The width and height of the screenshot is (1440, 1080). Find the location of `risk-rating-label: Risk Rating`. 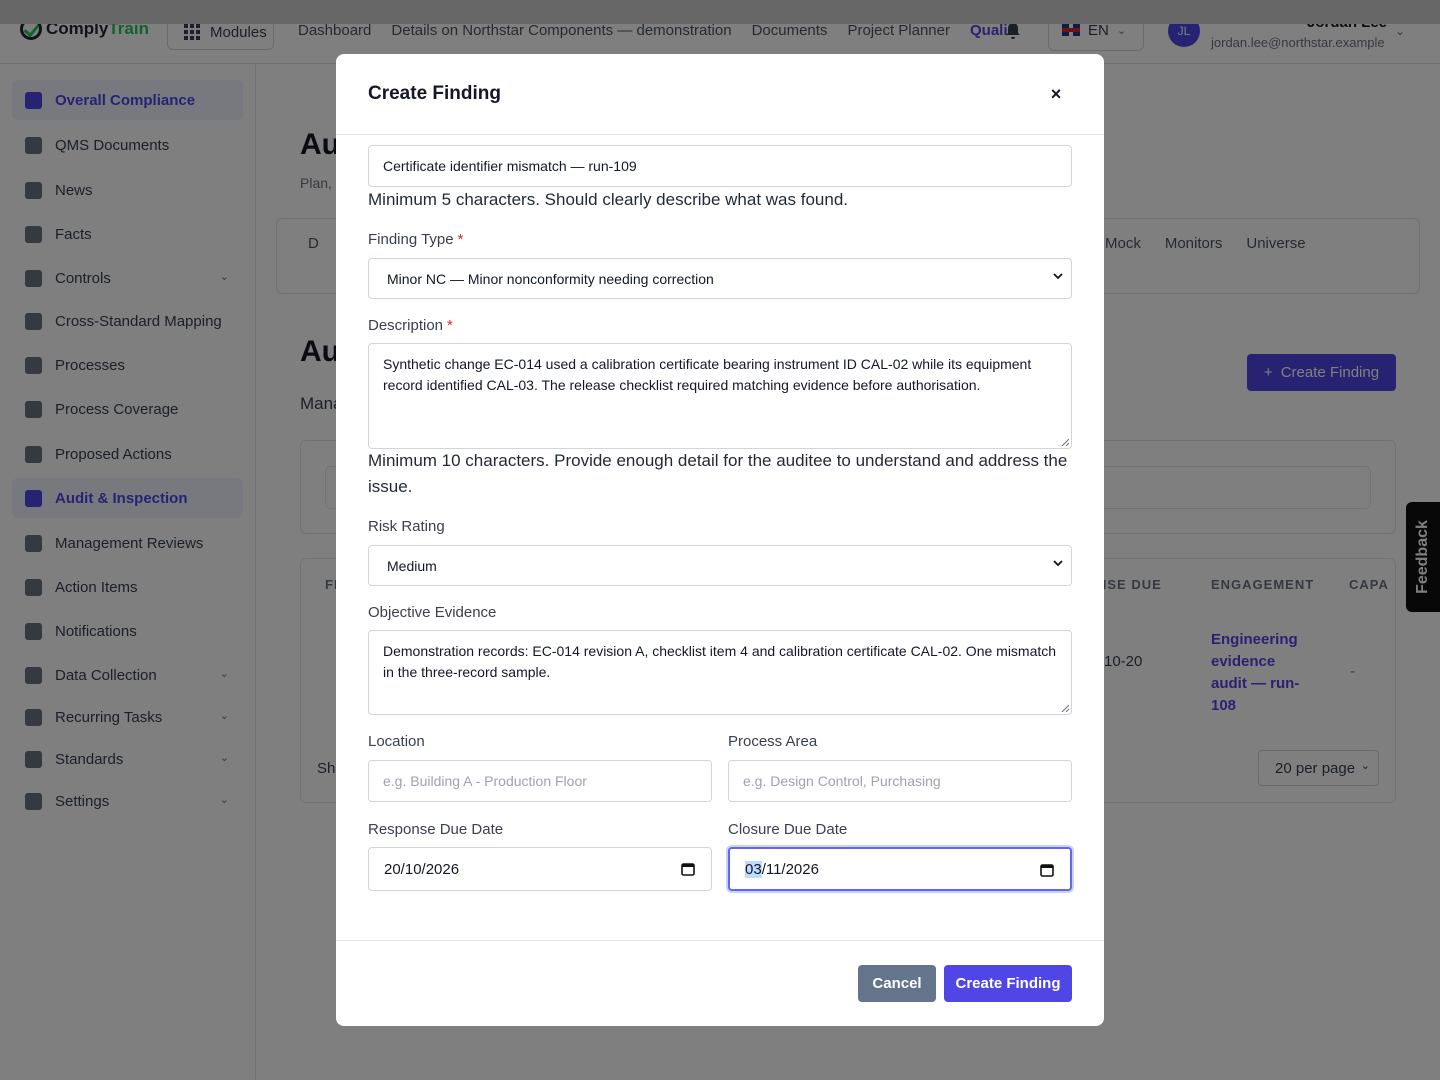

risk-rating-label: Risk Rating is located at coordinates (406, 526).